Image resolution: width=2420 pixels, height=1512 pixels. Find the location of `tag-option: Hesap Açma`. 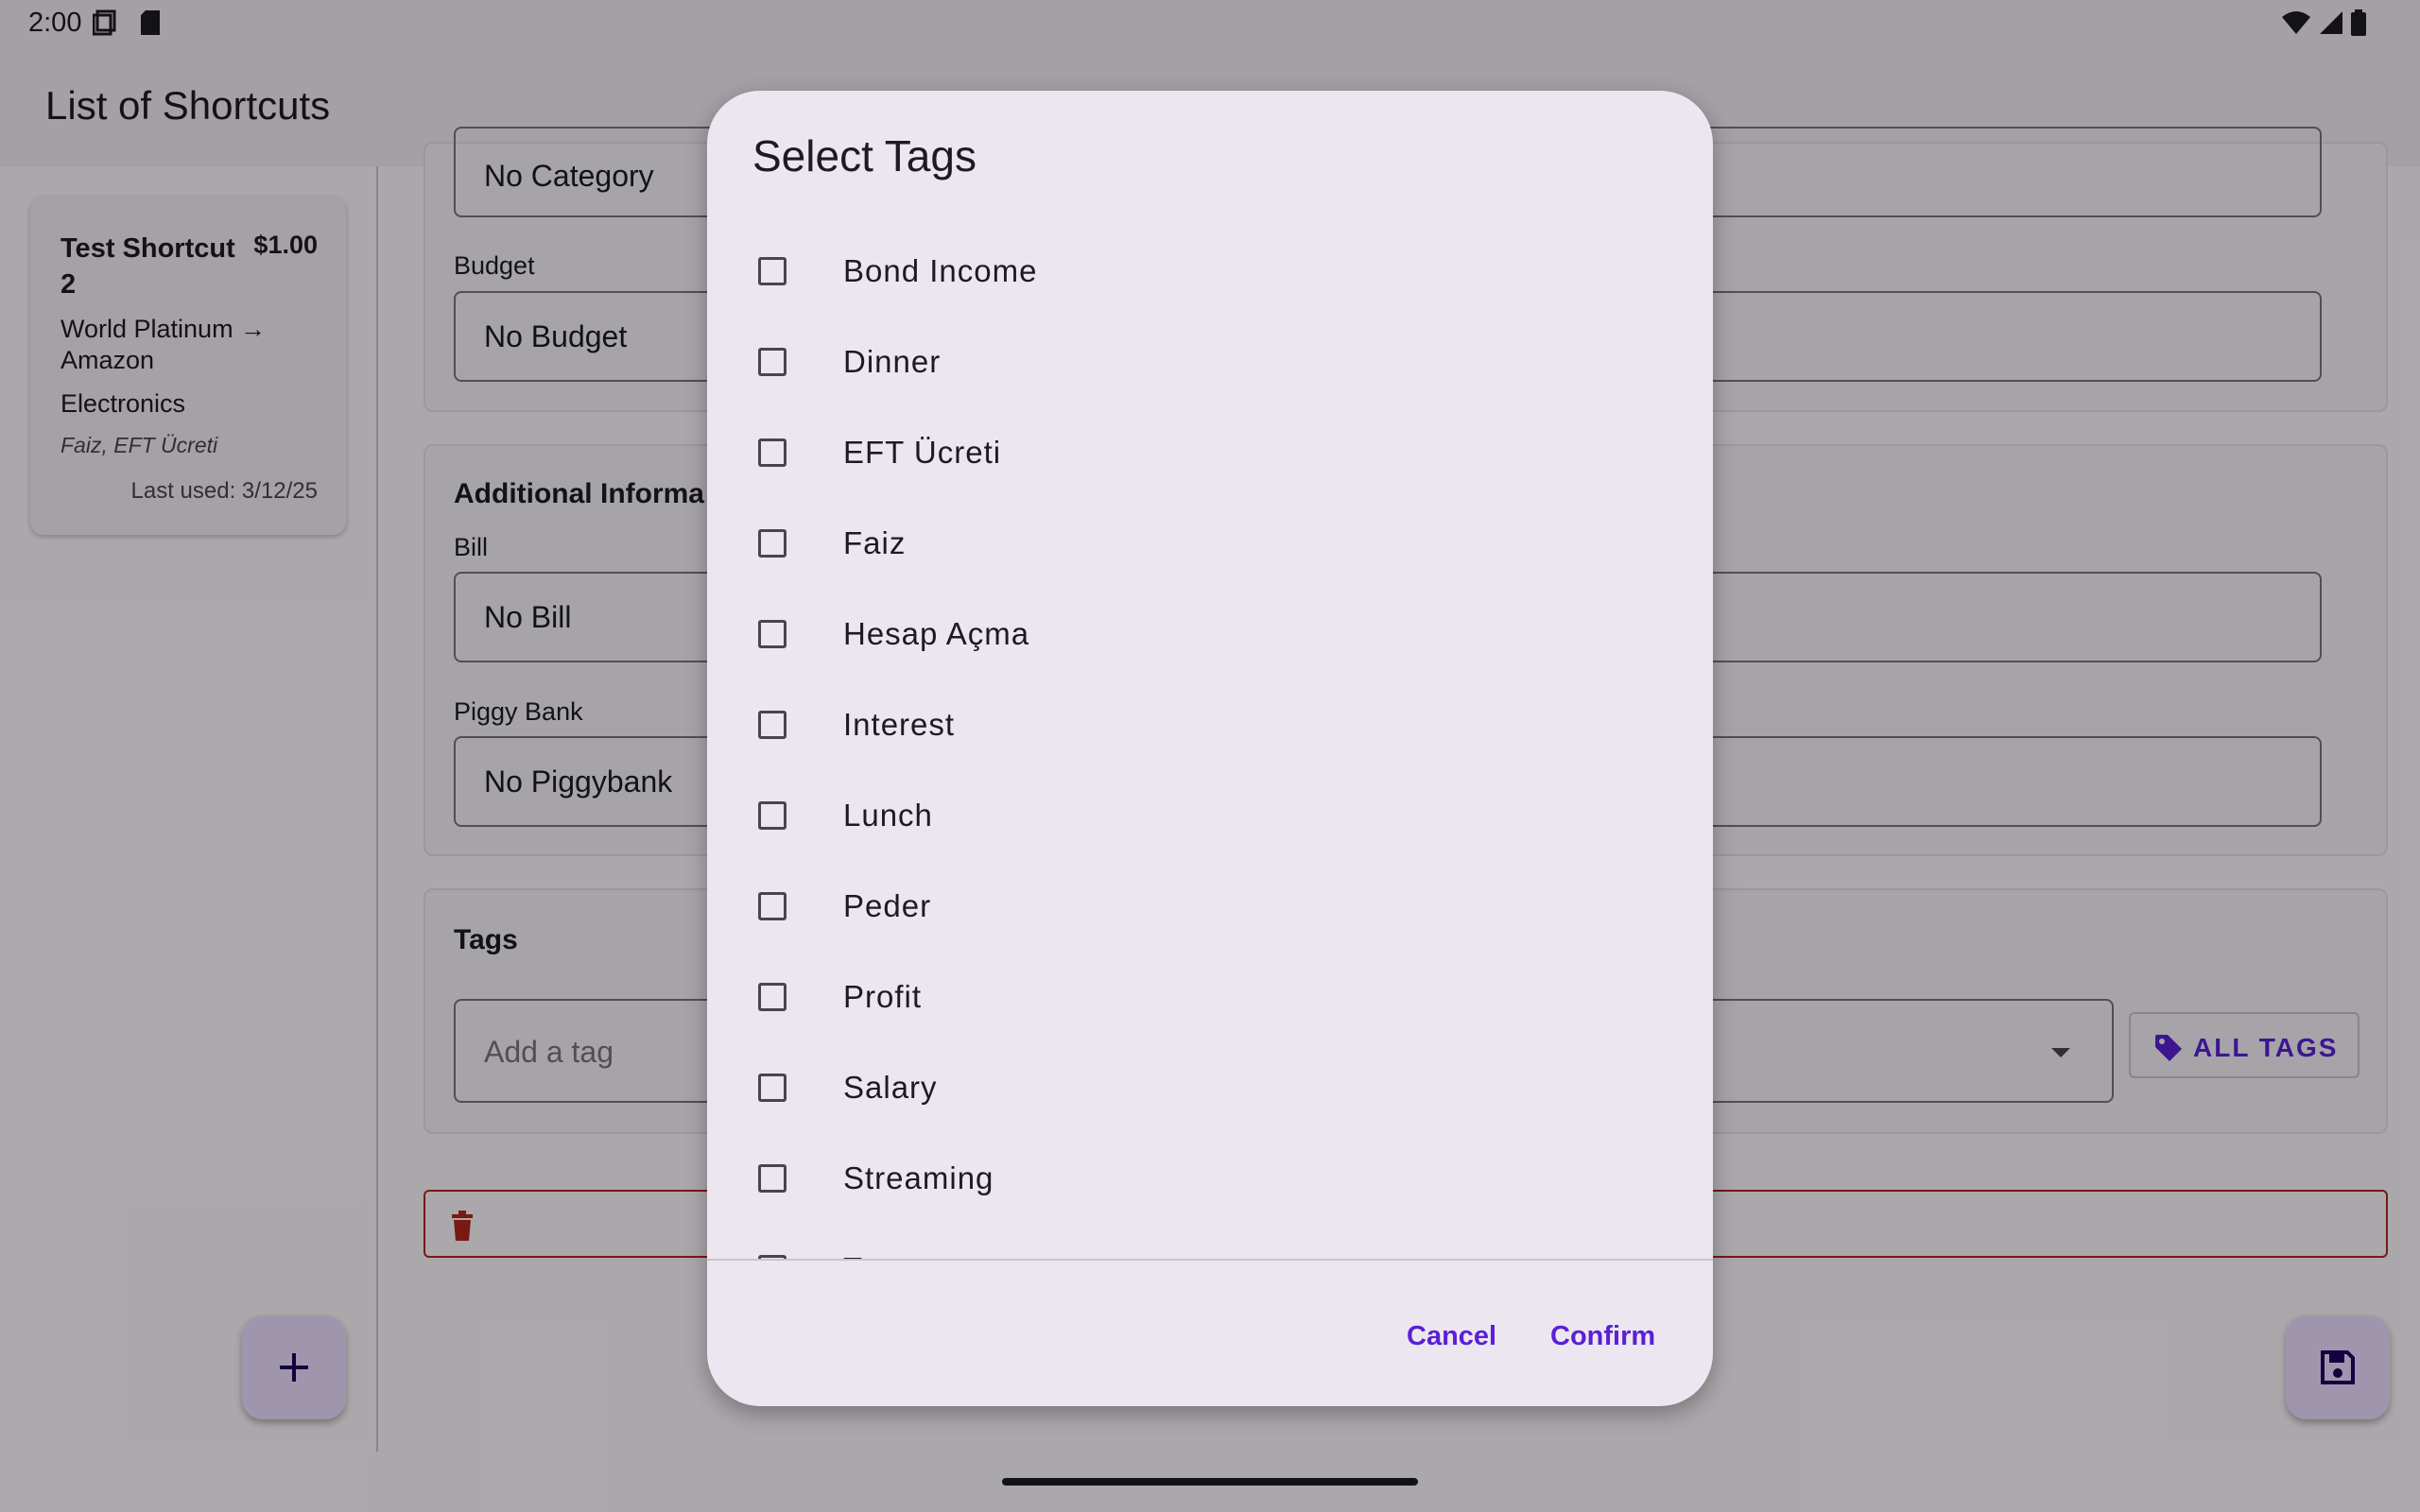

tag-option: Hesap Açma is located at coordinates (1210, 633).